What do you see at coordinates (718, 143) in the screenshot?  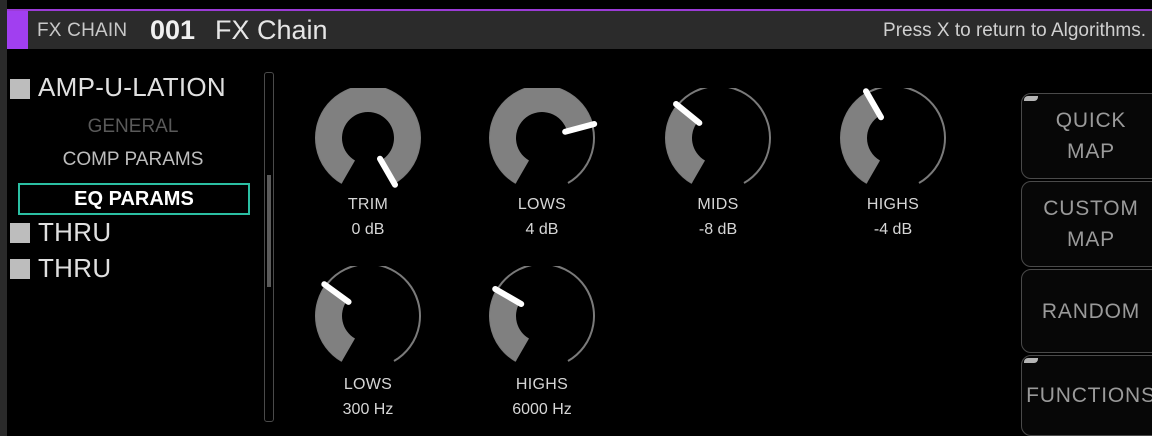 I see `knob-mids-dial` at bounding box center [718, 143].